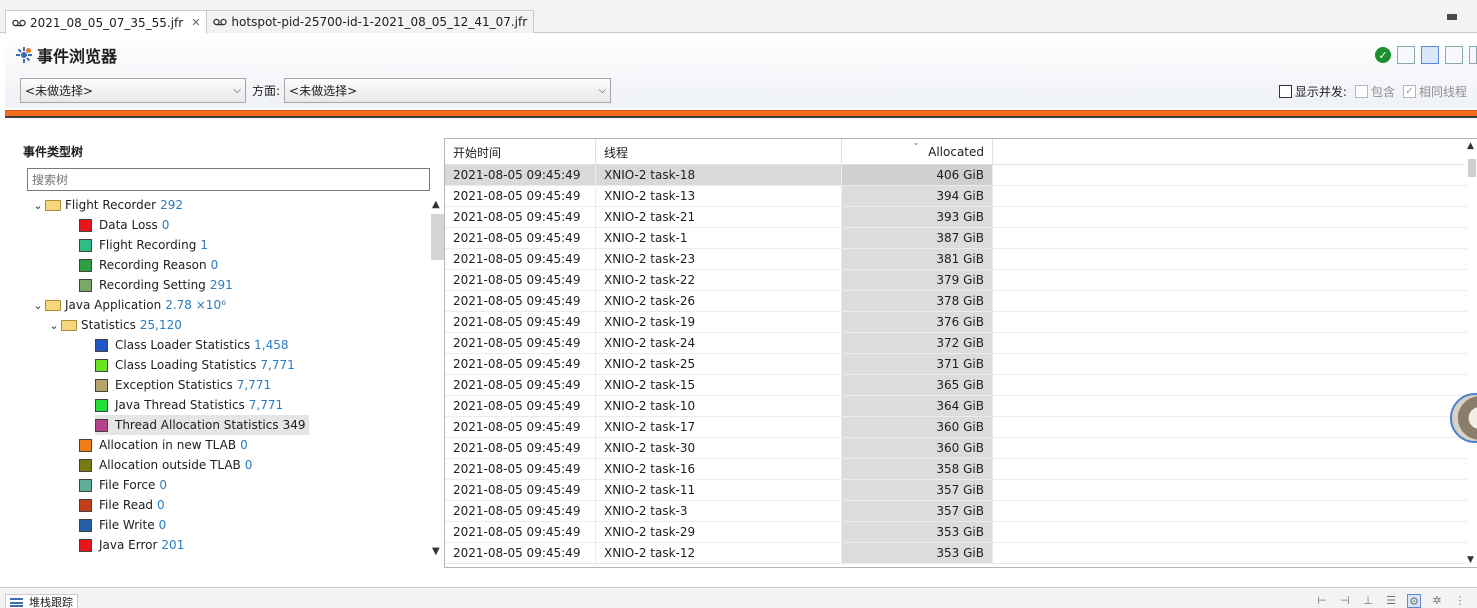 The height and width of the screenshot is (608, 1477). I want to click on allocated-cell: 381 GiB, so click(917, 259).